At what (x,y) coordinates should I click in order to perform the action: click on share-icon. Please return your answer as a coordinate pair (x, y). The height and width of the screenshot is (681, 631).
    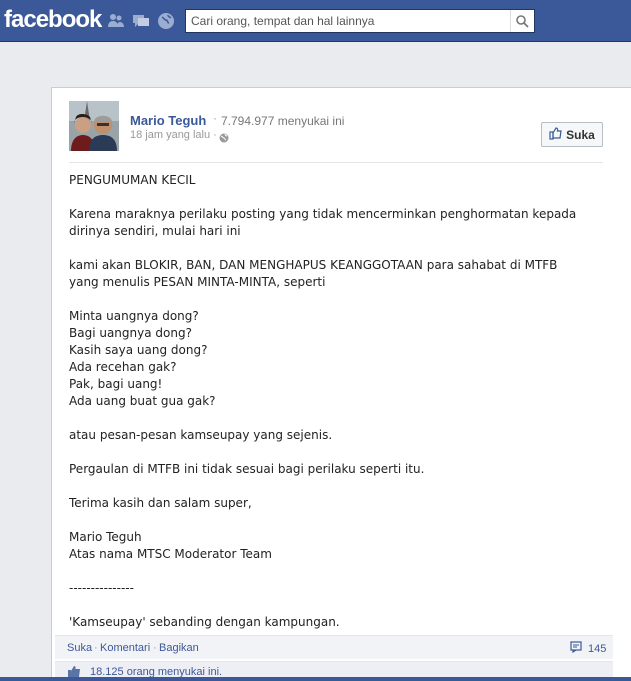
    Looking at the image, I should click on (576, 648).